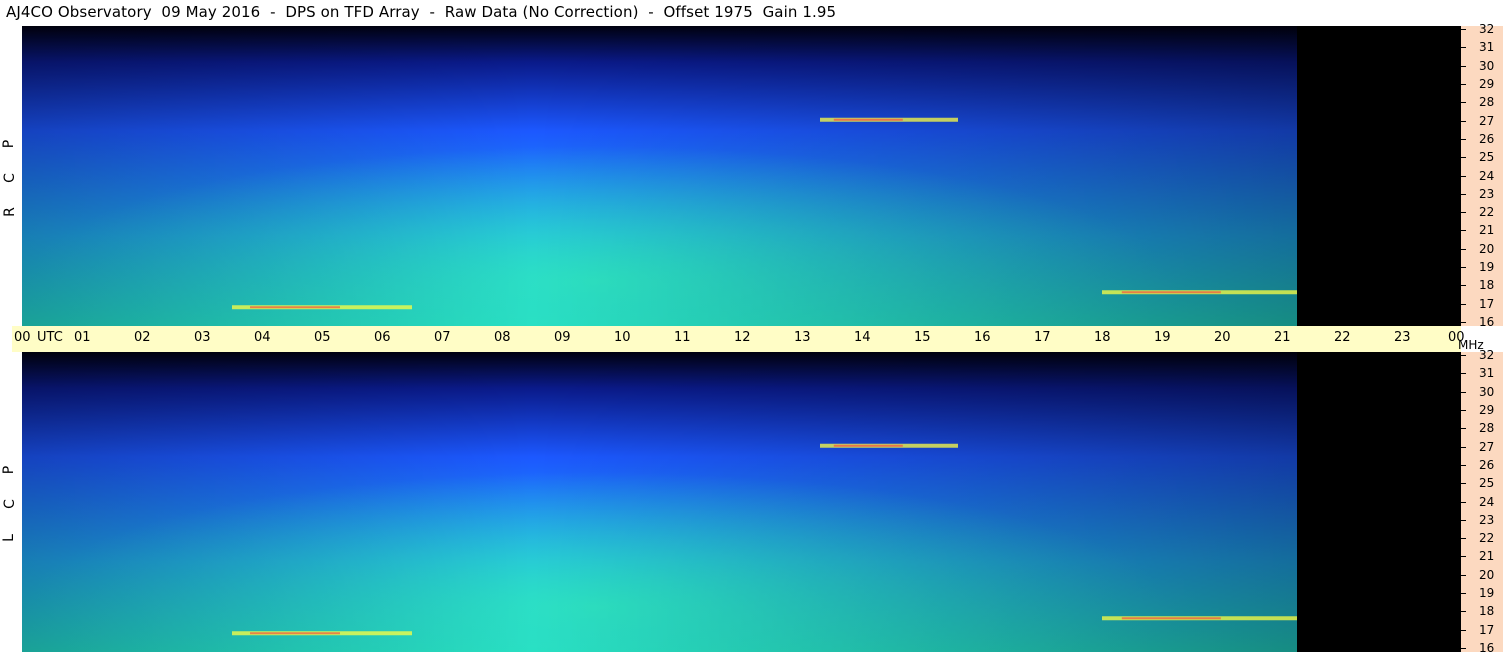  What do you see at coordinates (1487, 230) in the screenshot?
I see `rcp-freq-tick-label: 21` at bounding box center [1487, 230].